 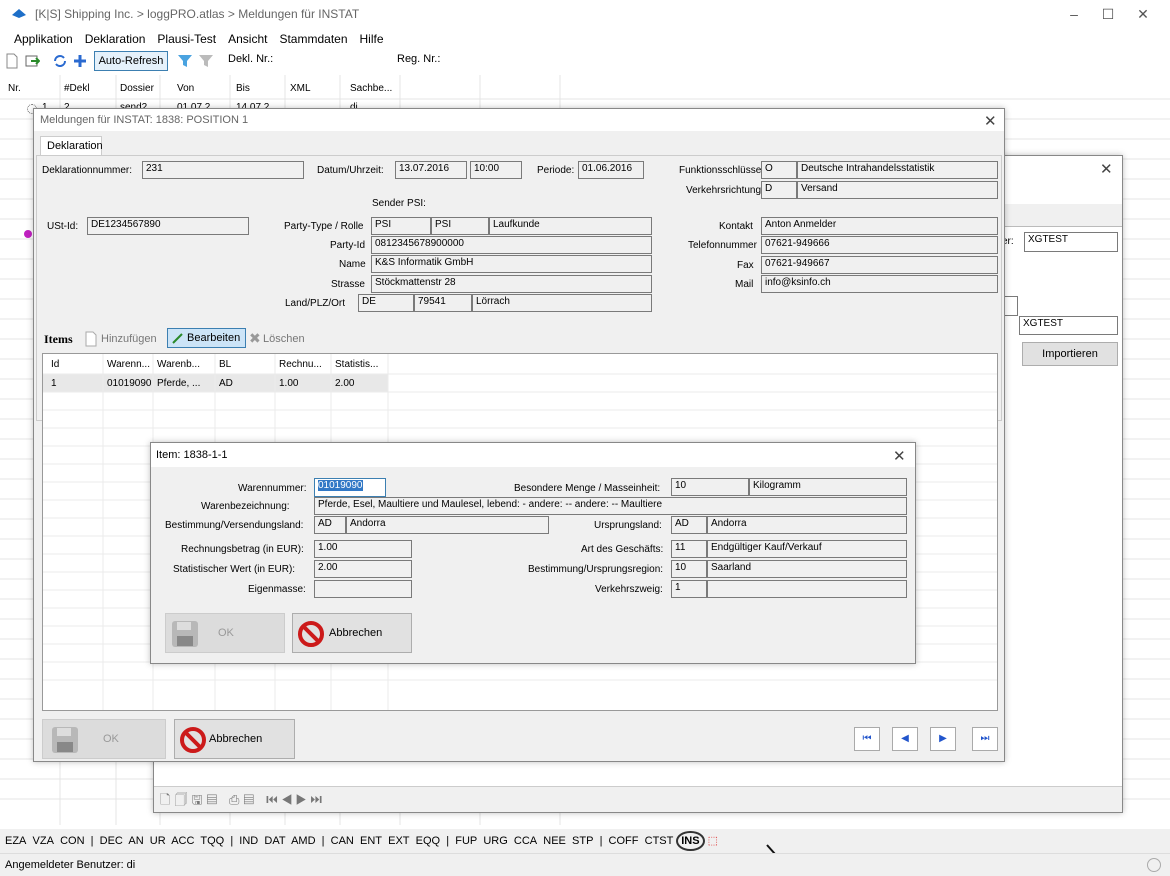 I want to click on funktion-code-field: O, so click(x=779, y=170).